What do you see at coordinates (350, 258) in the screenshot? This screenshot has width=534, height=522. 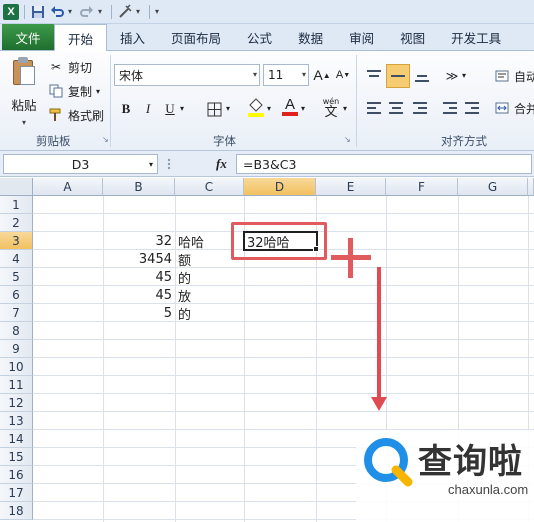 I see `plus-icon-vertical` at bounding box center [350, 258].